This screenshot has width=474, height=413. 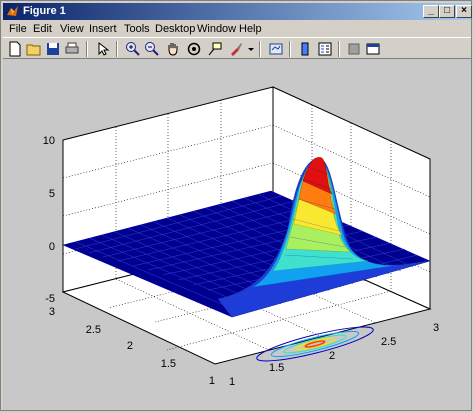 I want to click on link-plot-icon, so click(x=276, y=49).